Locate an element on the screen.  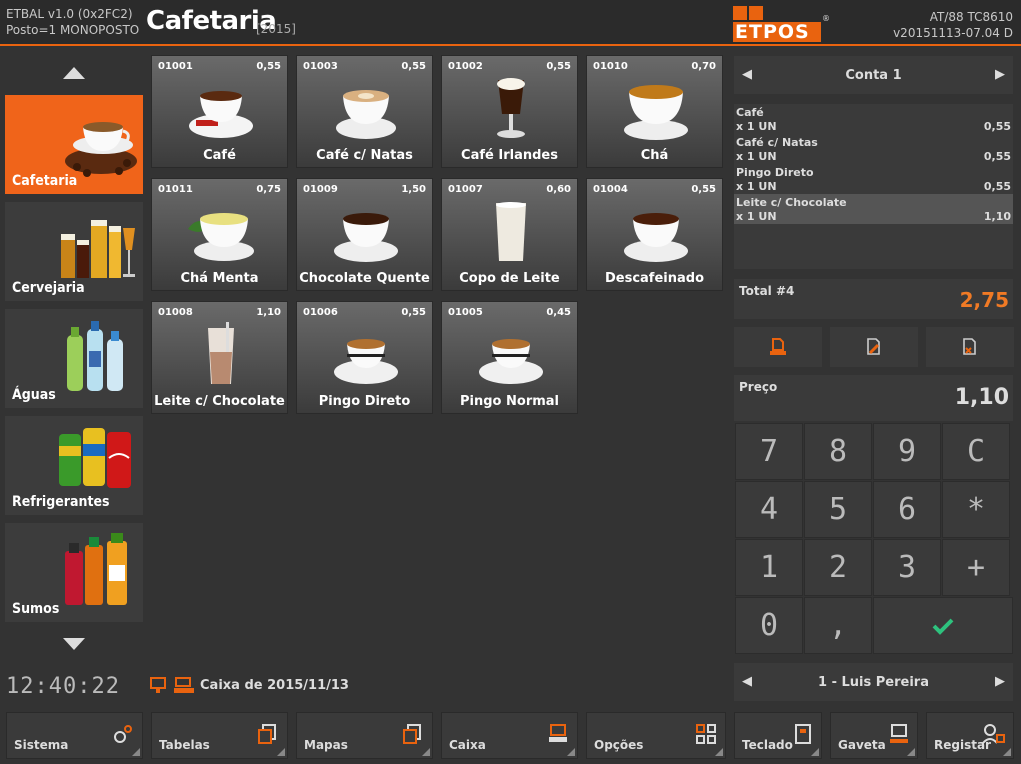
product-tile: 01009 1,50 Chocolate Quente is located at coordinates (364, 234).